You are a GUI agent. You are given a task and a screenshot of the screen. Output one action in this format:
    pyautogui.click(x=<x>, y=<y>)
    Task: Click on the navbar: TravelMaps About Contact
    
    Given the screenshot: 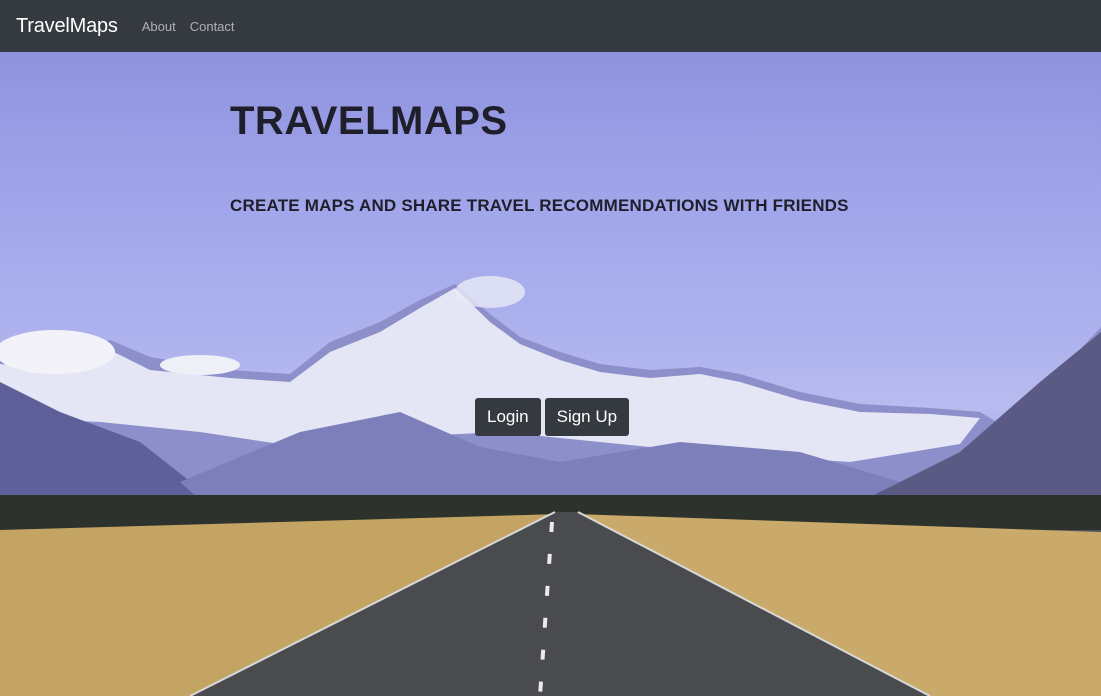 What is the action you would take?
    pyautogui.click(x=550, y=26)
    